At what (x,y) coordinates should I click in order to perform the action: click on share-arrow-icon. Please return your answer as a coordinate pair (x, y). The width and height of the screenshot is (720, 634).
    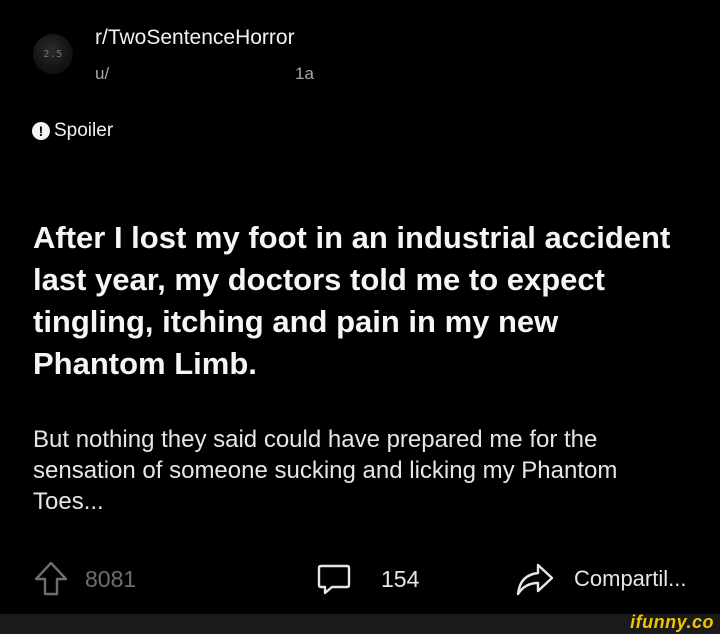
    Looking at the image, I should click on (535, 579).